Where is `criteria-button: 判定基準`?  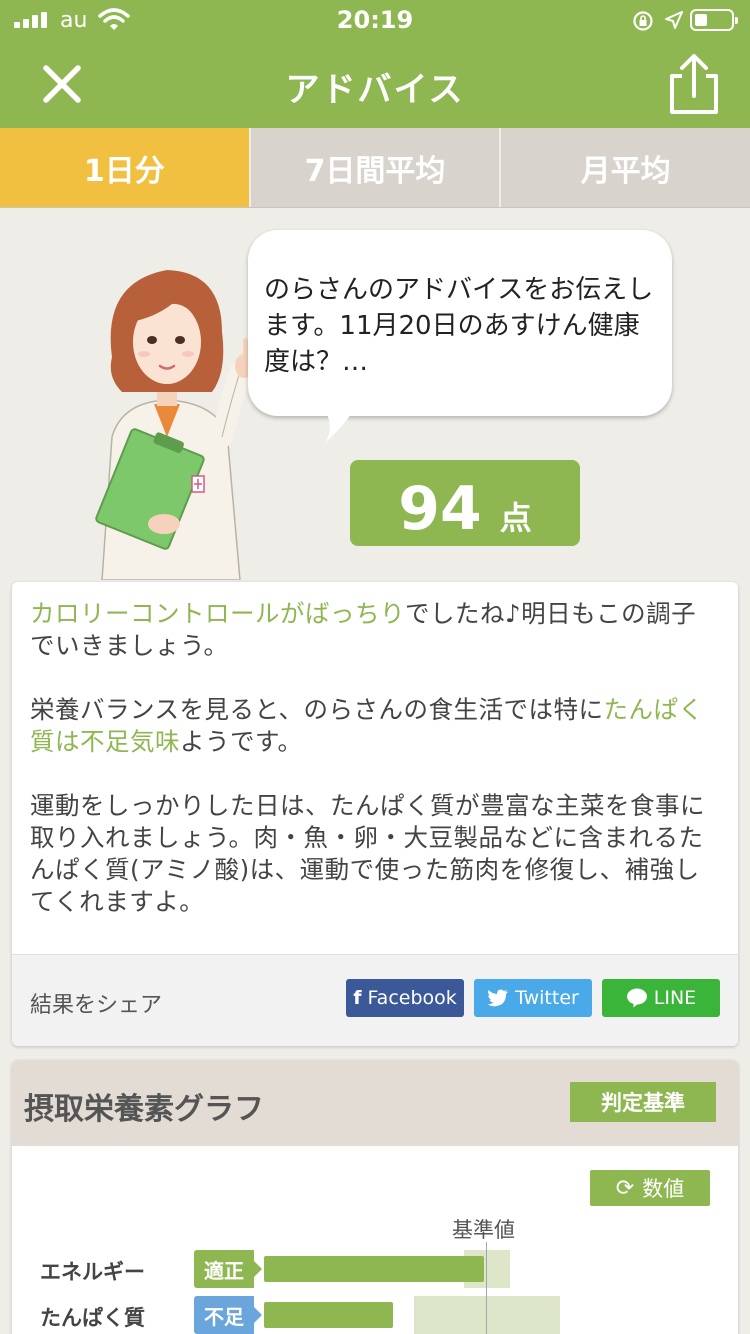
criteria-button: 判定基準 is located at coordinates (643, 1102).